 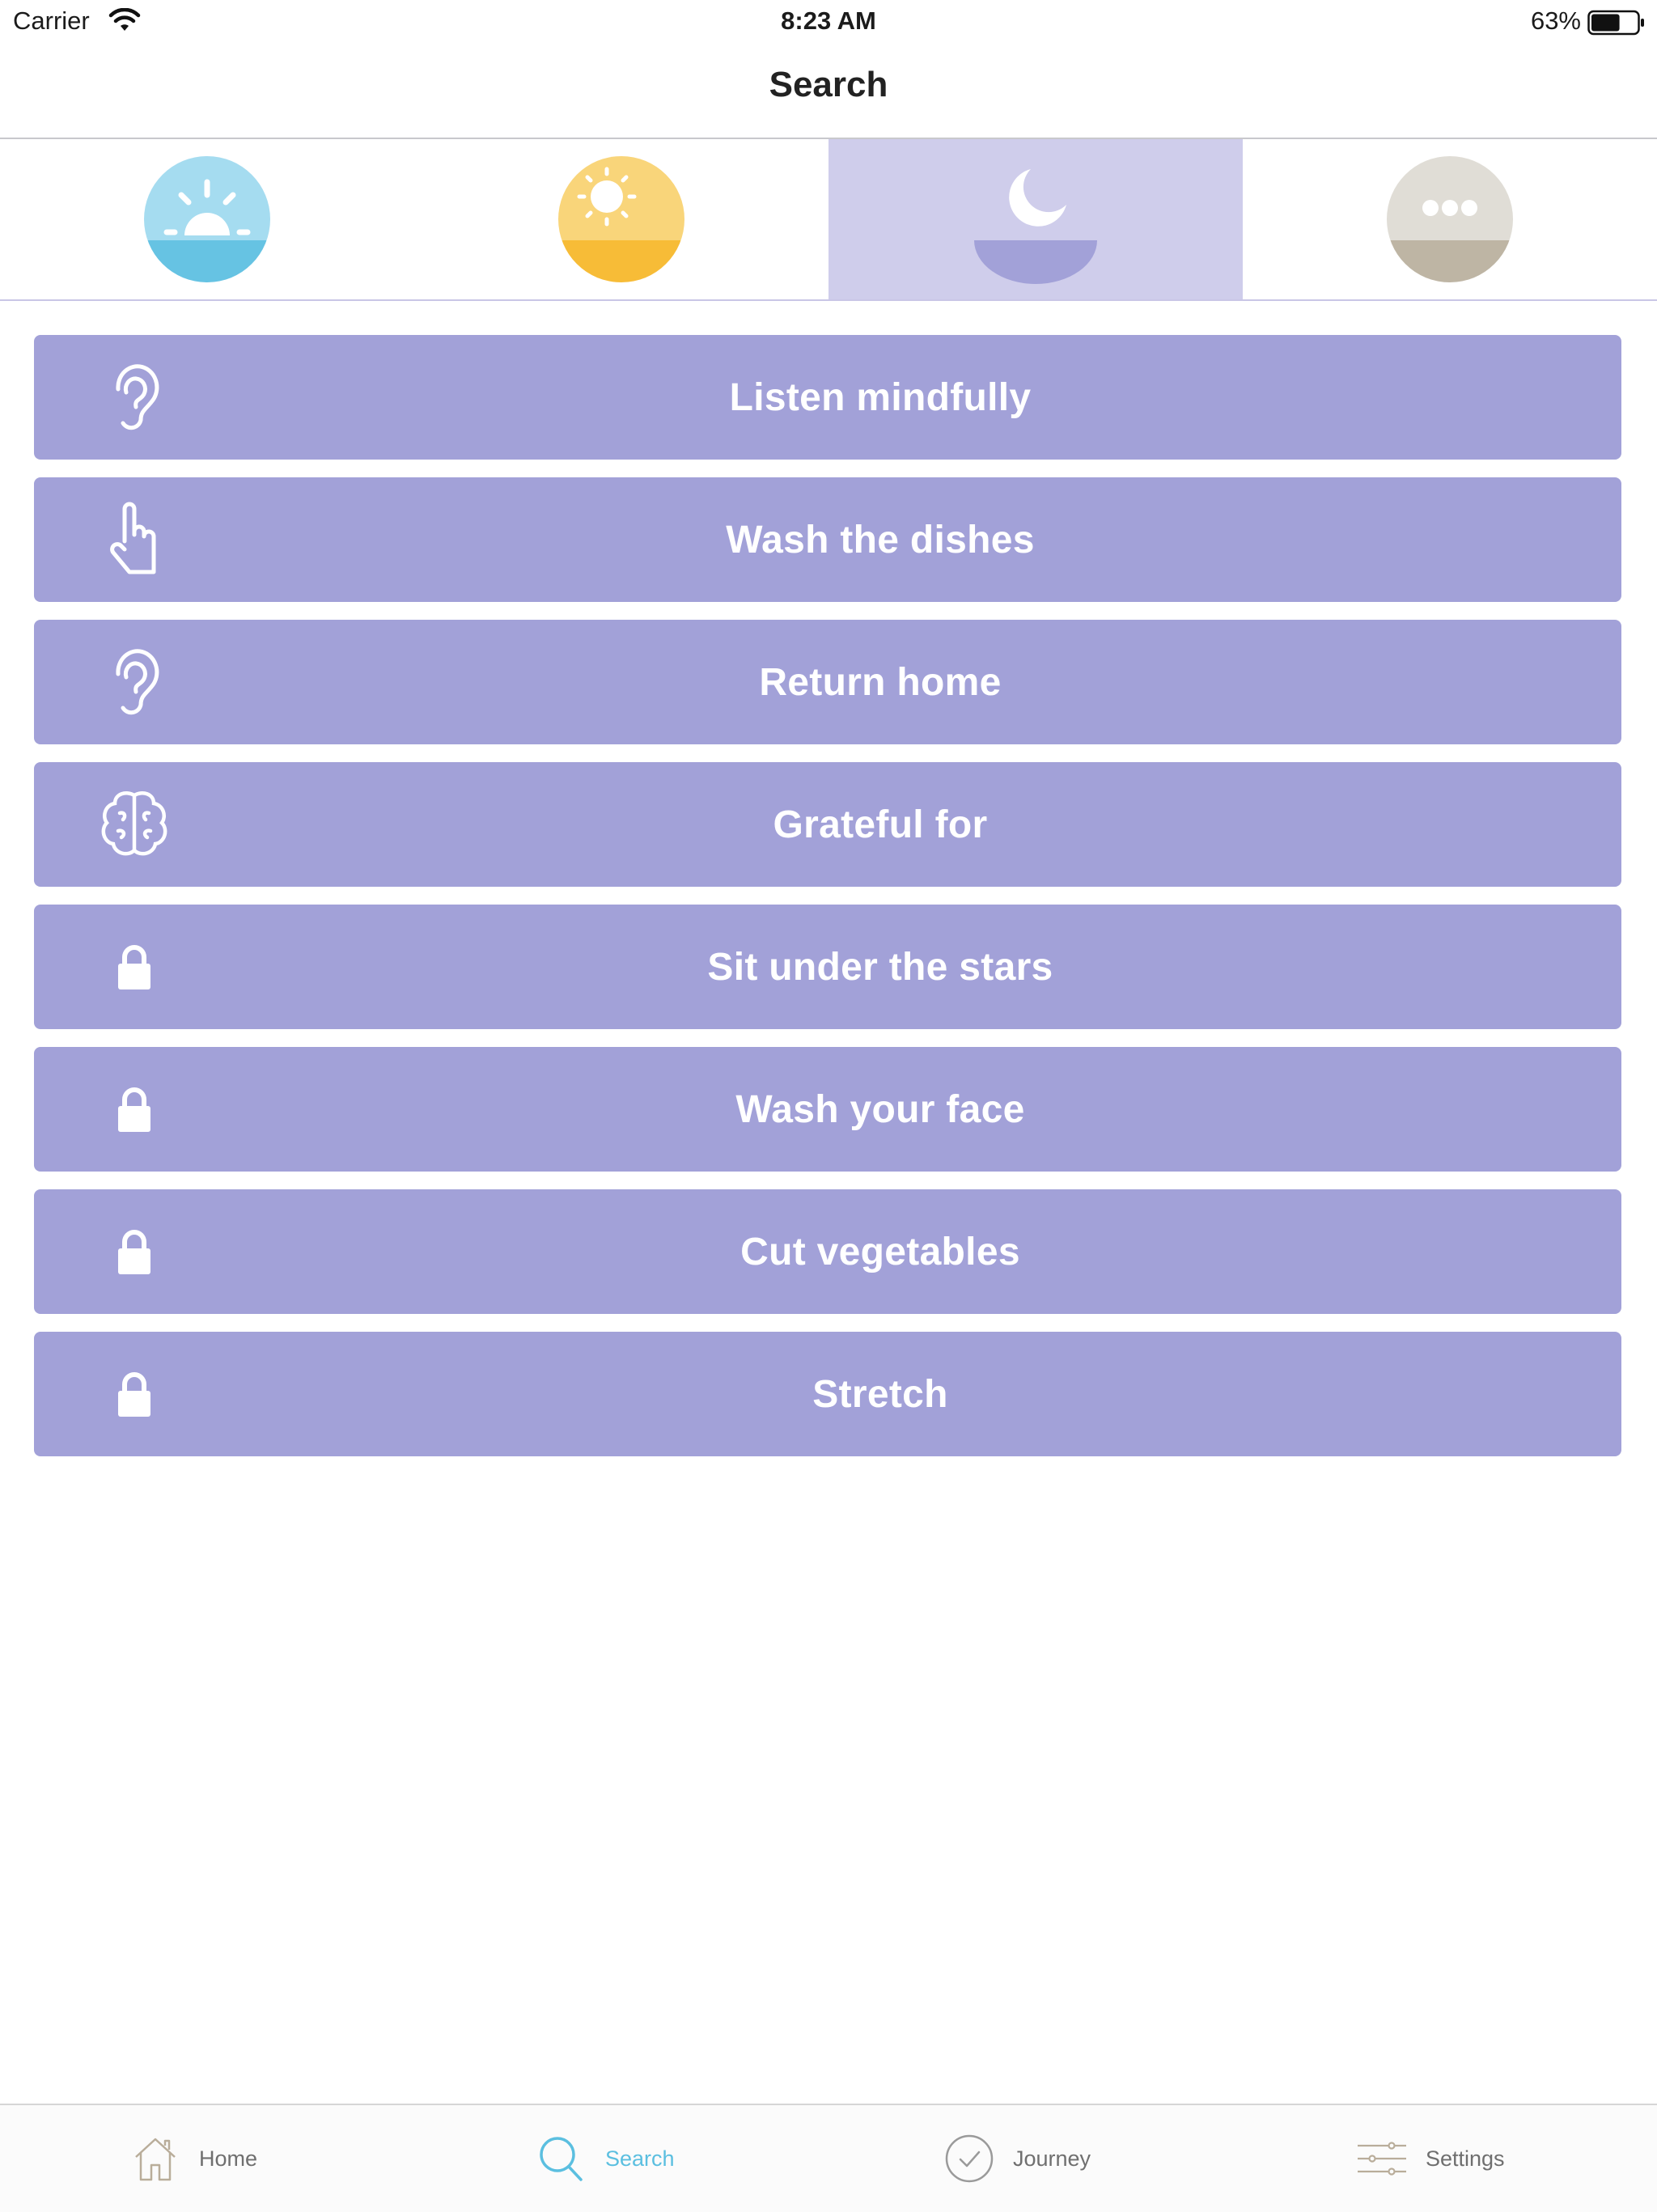 What do you see at coordinates (828, 2158) in the screenshot?
I see `tab-bar: Home Search Journey Settings` at bounding box center [828, 2158].